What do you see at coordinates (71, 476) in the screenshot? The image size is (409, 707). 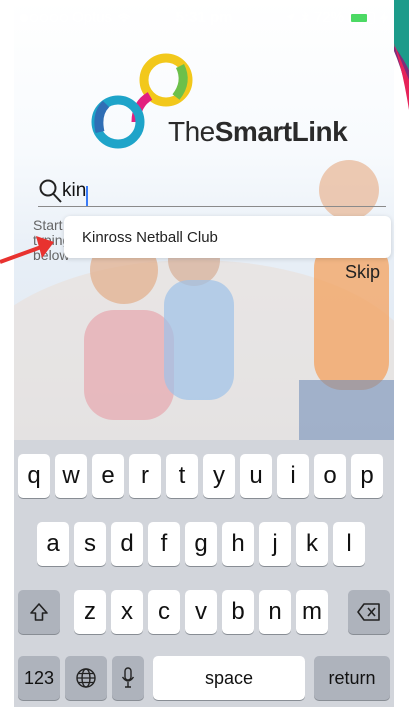 I see `key-w: w` at bounding box center [71, 476].